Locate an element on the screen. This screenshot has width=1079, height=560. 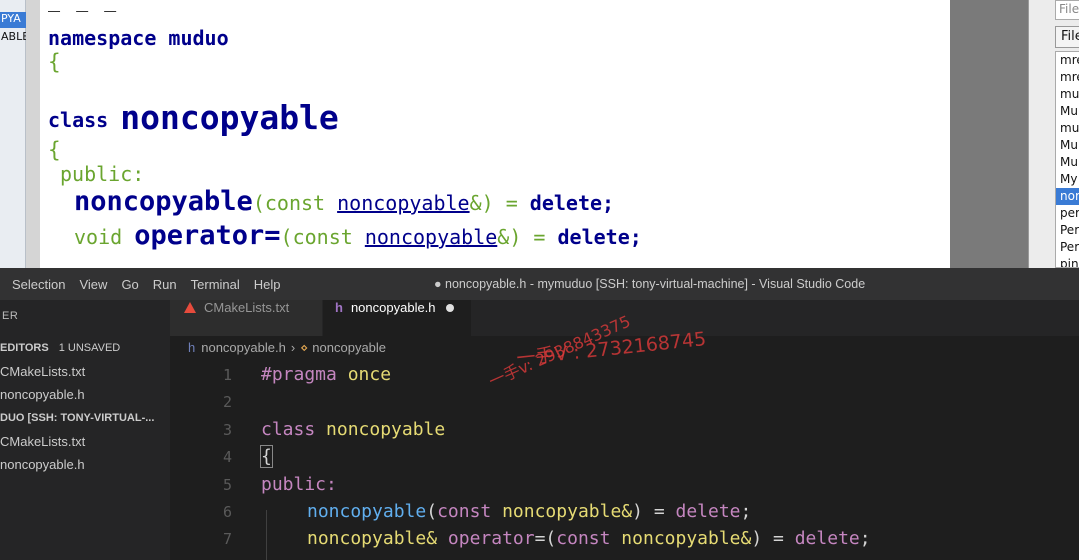
slide-namespace-line: namespace muduo is located at coordinates (138, 38).